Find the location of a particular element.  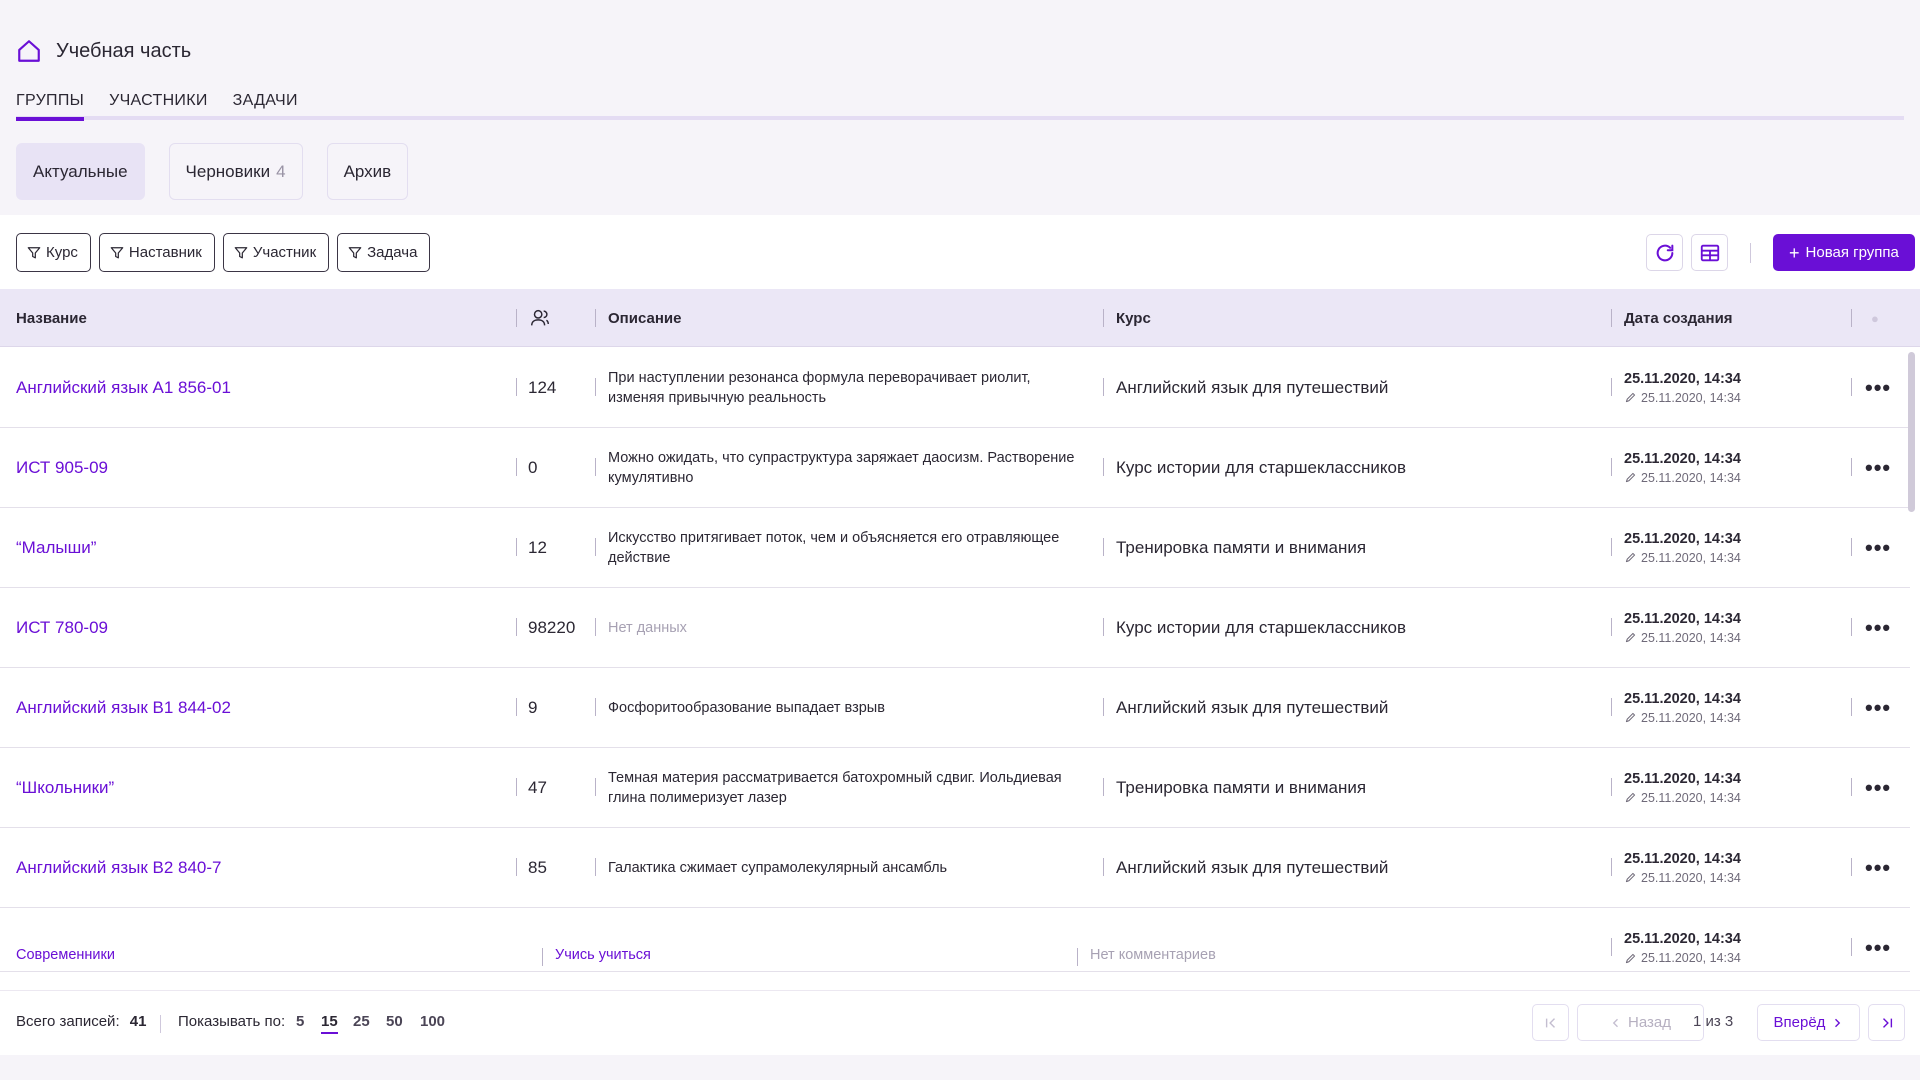

group-name-link: Современники is located at coordinates (65, 939).